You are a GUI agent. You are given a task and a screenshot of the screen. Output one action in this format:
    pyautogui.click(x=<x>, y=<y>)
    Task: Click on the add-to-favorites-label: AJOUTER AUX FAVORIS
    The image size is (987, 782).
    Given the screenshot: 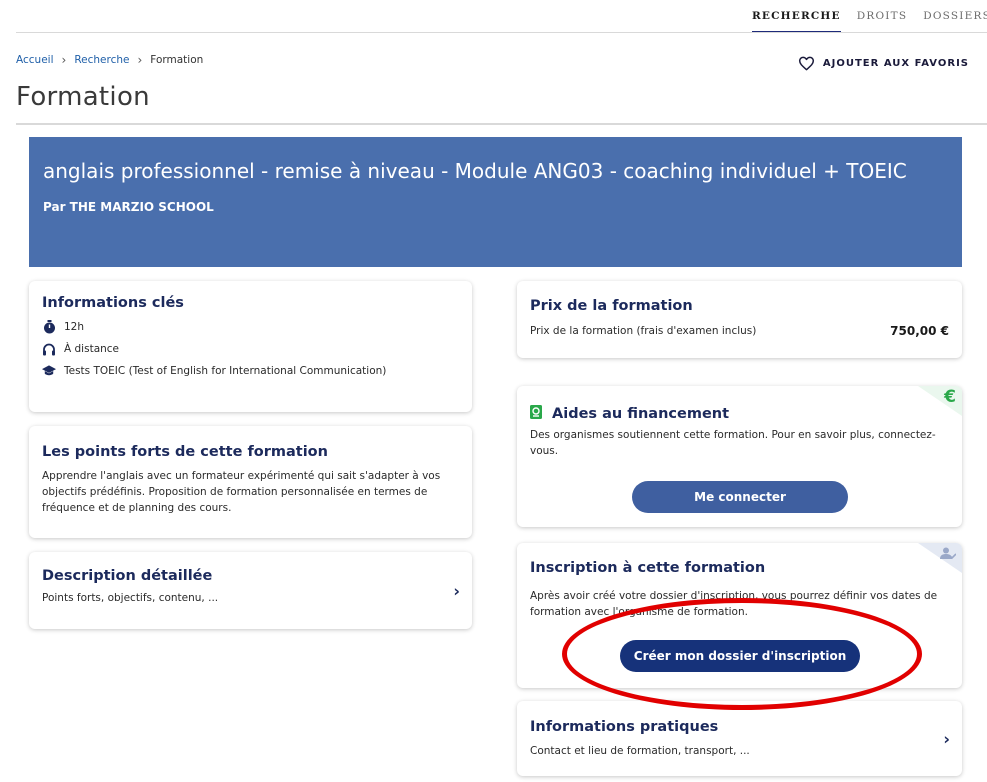 What is the action you would take?
    pyautogui.click(x=895, y=63)
    